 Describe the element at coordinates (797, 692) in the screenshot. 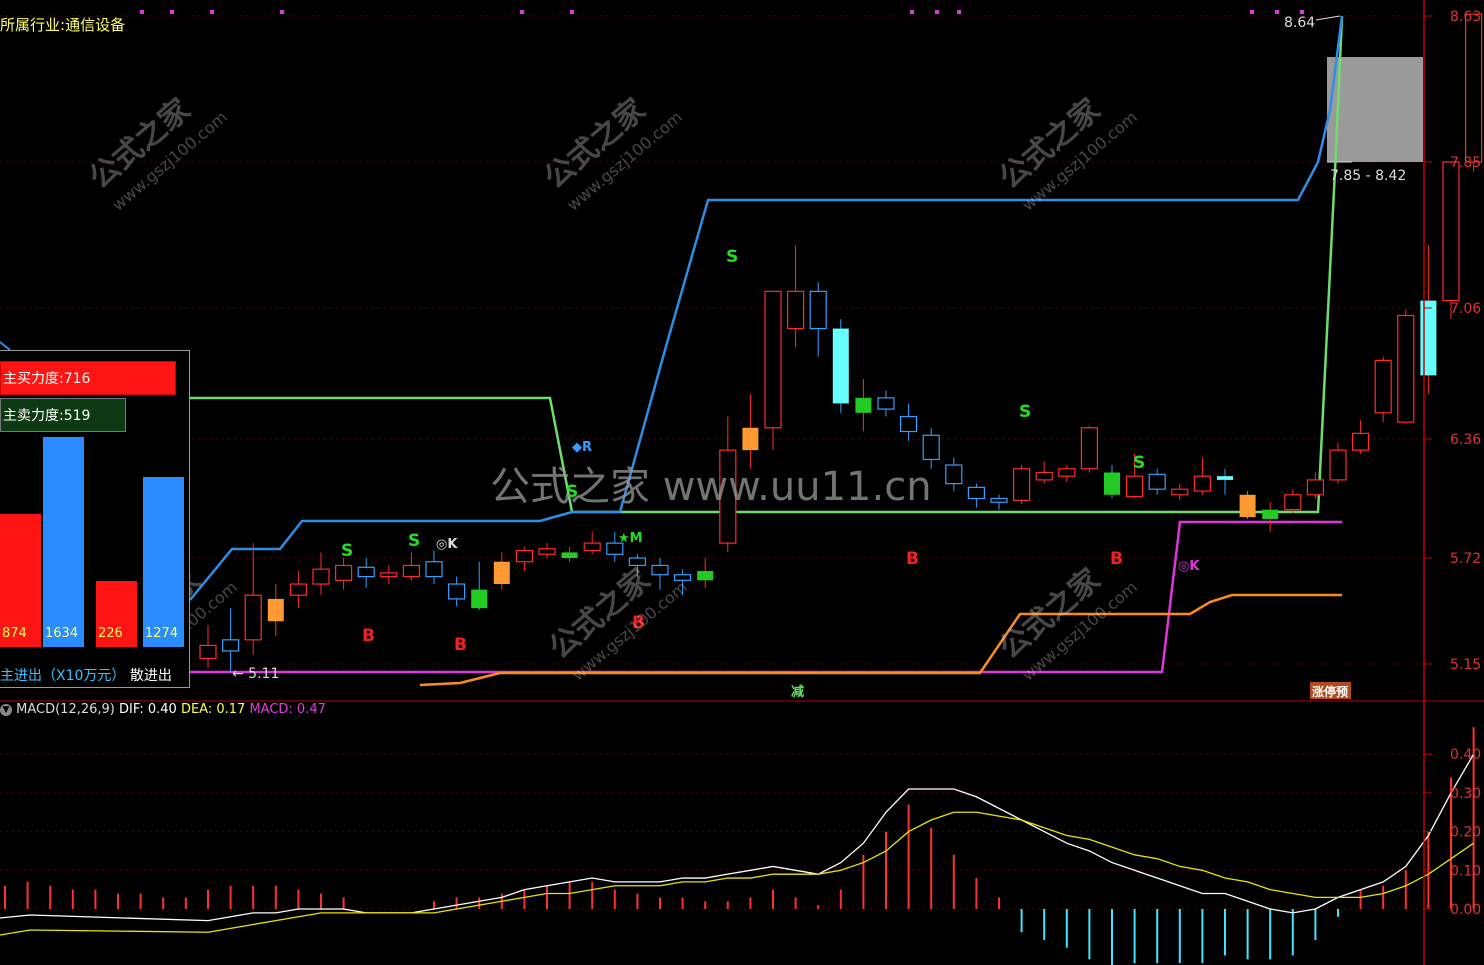

I see `jian-tag: 减` at that location.